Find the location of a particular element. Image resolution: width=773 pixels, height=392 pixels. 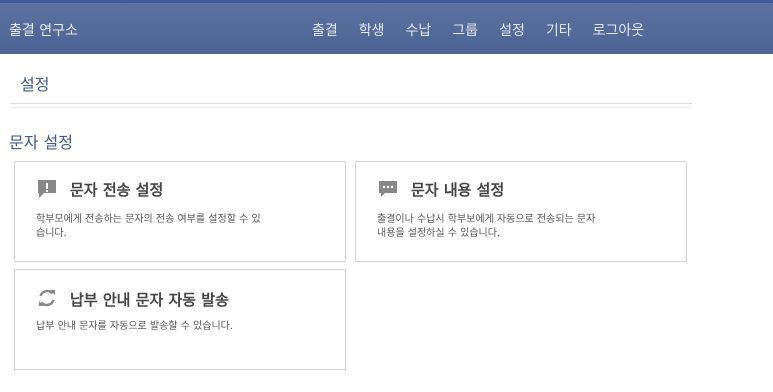

nav-item-attendance: 출결 is located at coordinates (325, 30).